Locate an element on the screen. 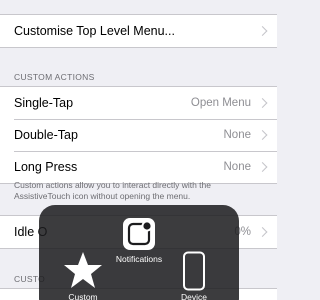 The height and width of the screenshot is (300, 320). custom-actions-header: CUSTOM ACTIONS is located at coordinates (54, 77).